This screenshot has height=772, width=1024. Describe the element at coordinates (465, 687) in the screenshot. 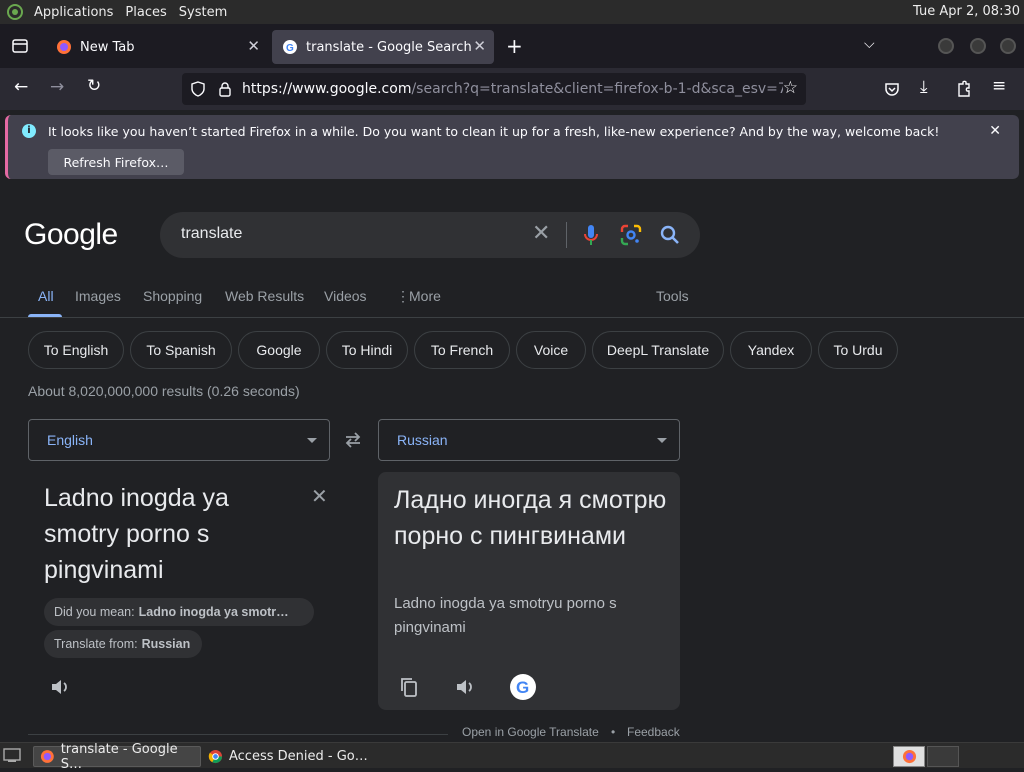

I see `listen-translation-icon` at that location.